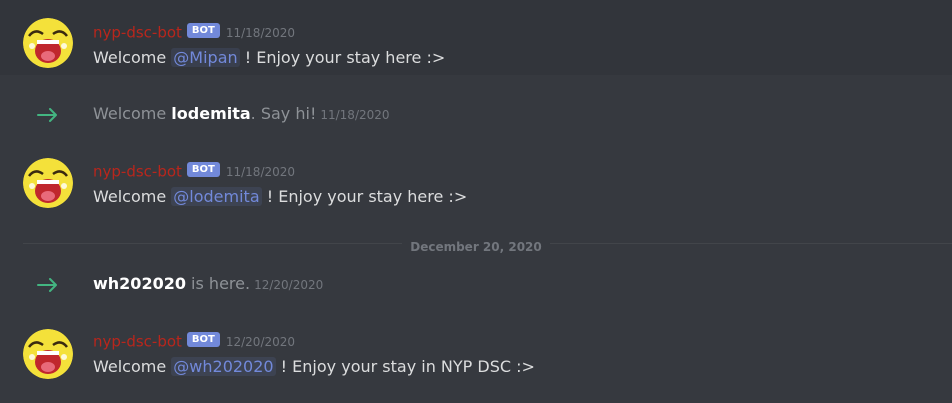 This screenshot has height=403, width=952. I want to click on system-join-message: Welcome lodemita. Say hi! 11/18/2020, so click(476, 115).